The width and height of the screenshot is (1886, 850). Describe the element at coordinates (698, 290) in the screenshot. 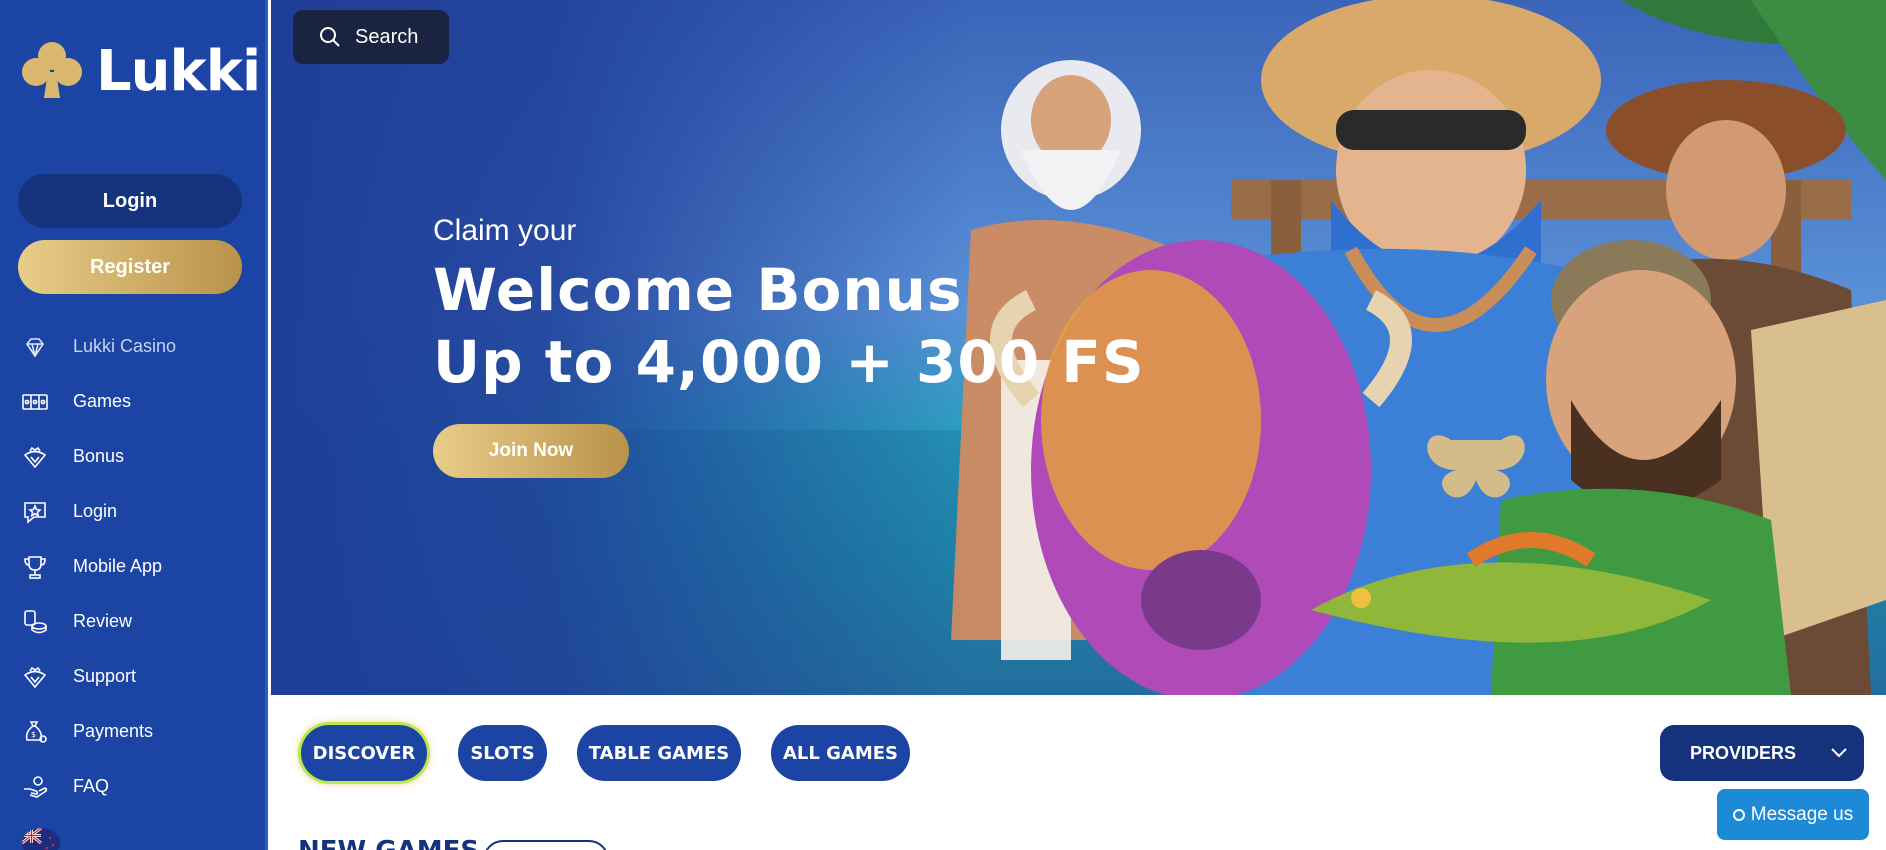

I see `hero-title-line1: Welcome Bonus` at that location.